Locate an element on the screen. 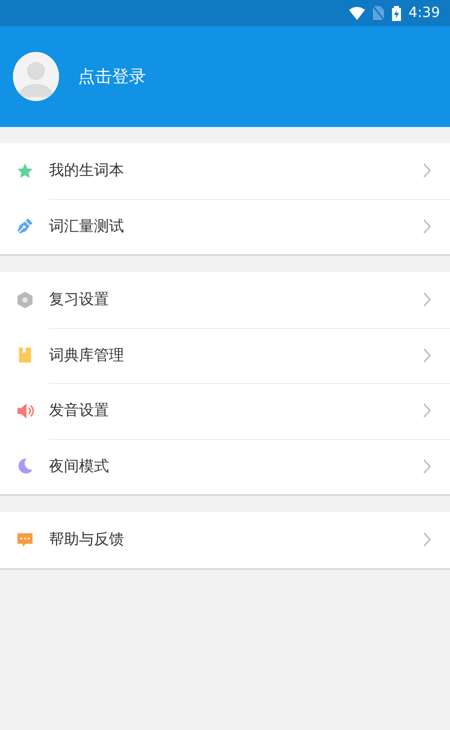 This screenshot has height=730, width=450. star-icon is located at coordinates (25, 171).